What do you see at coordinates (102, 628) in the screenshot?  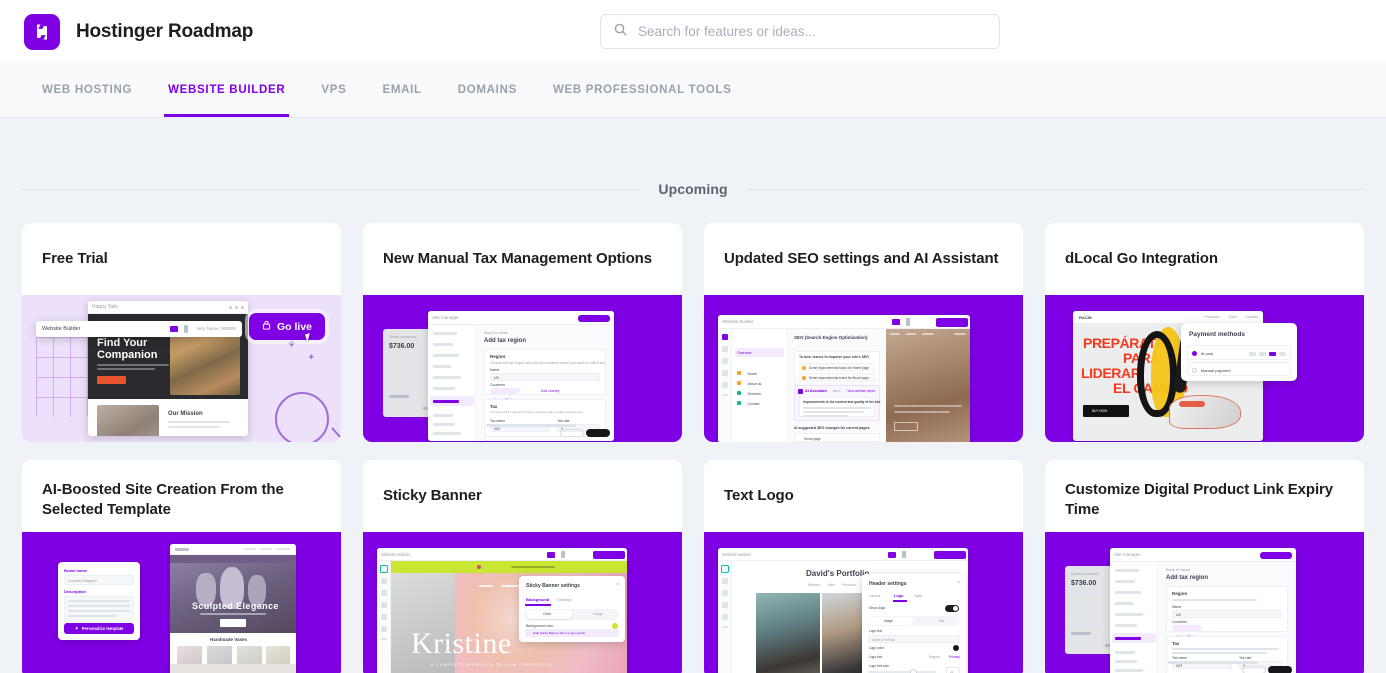 I see `personalize-label: Personalize template` at bounding box center [102, 628].